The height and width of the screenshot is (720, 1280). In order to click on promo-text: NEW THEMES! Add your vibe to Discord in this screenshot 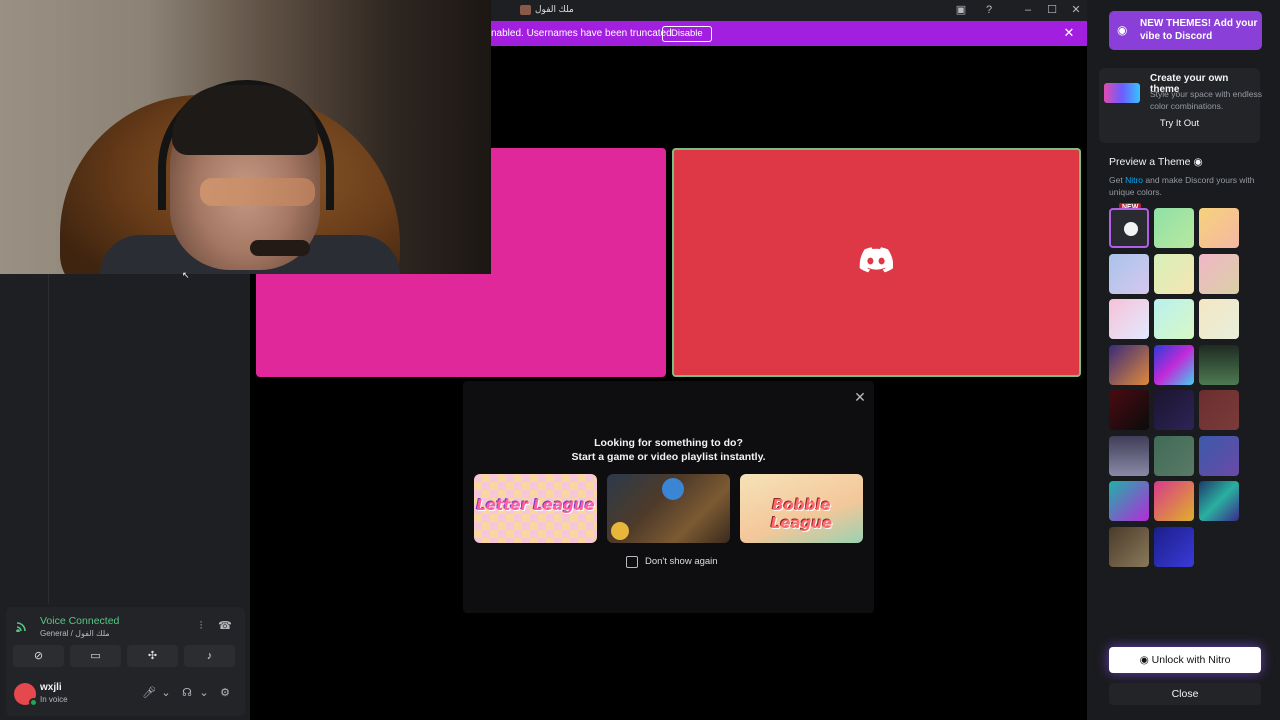, I will do `click(1199, 30)`.